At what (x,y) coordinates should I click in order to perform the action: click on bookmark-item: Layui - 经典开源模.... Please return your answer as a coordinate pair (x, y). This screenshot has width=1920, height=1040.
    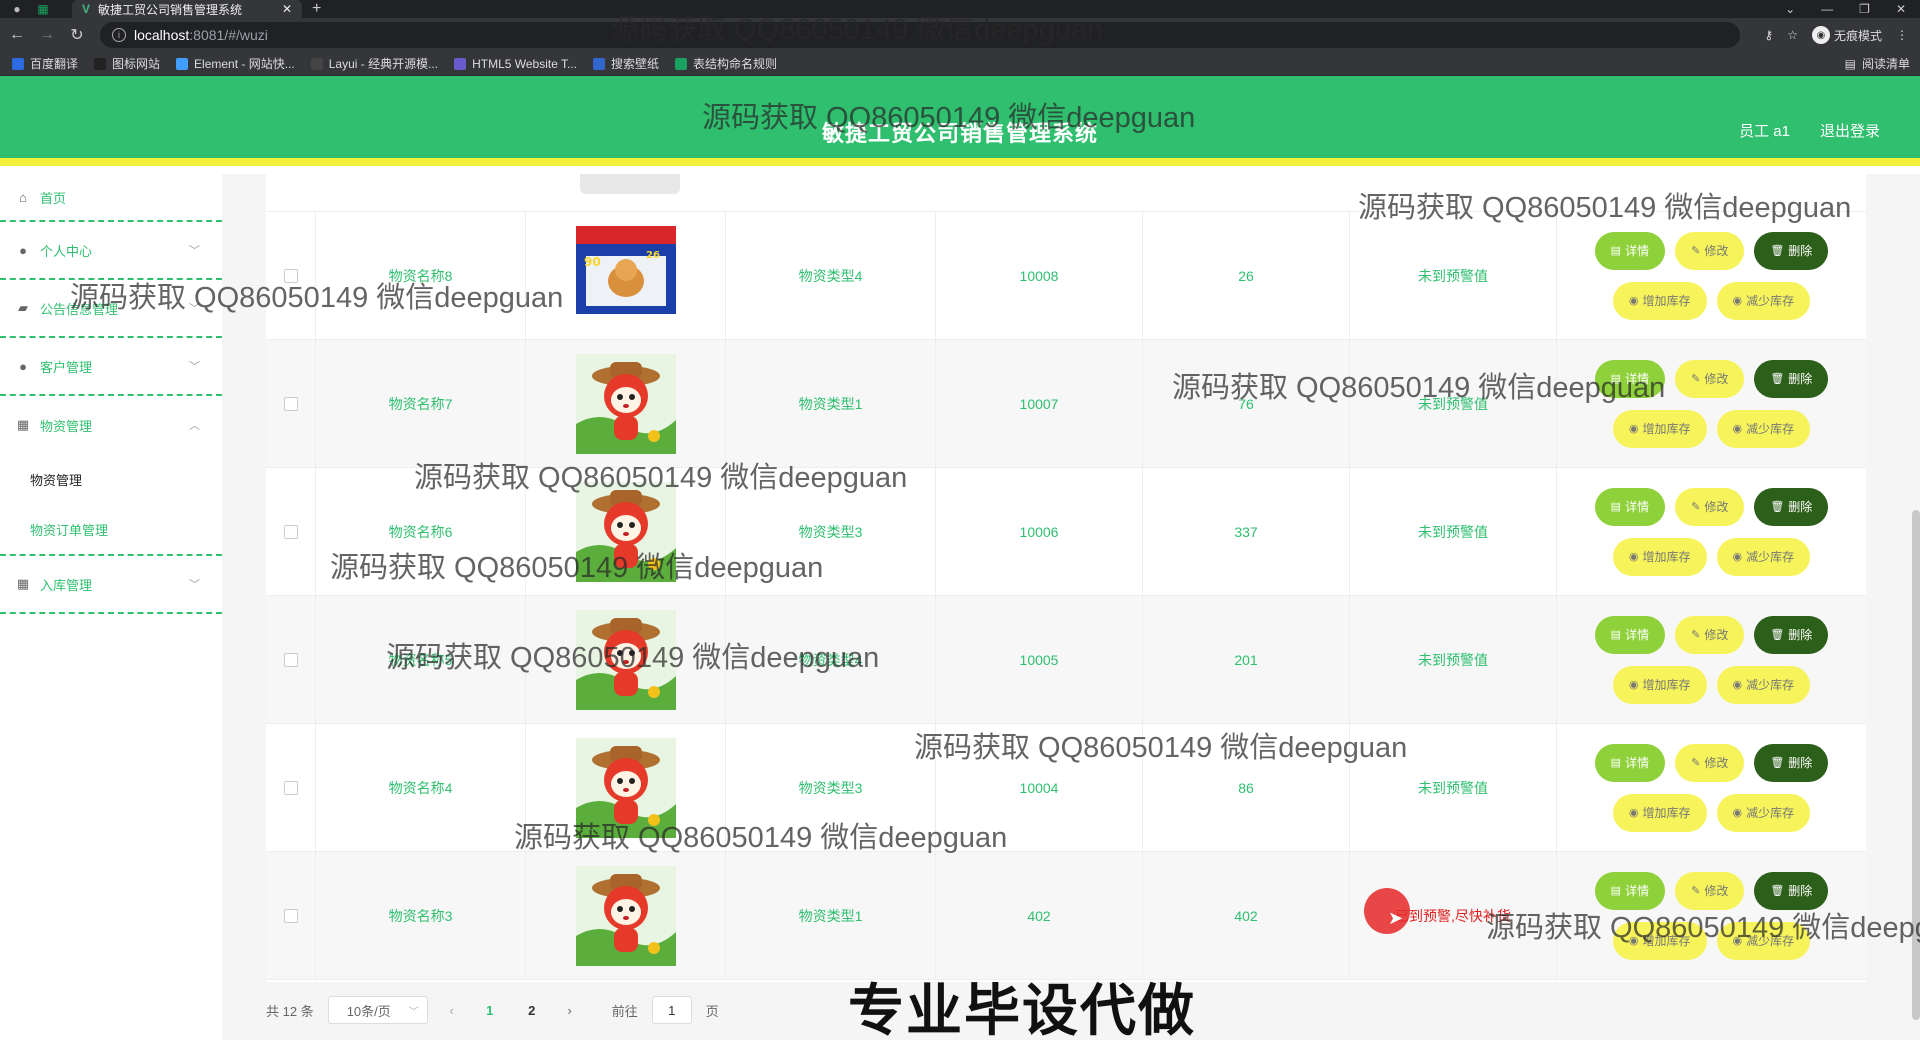
    Looking at the image, I should click on (374, 63).